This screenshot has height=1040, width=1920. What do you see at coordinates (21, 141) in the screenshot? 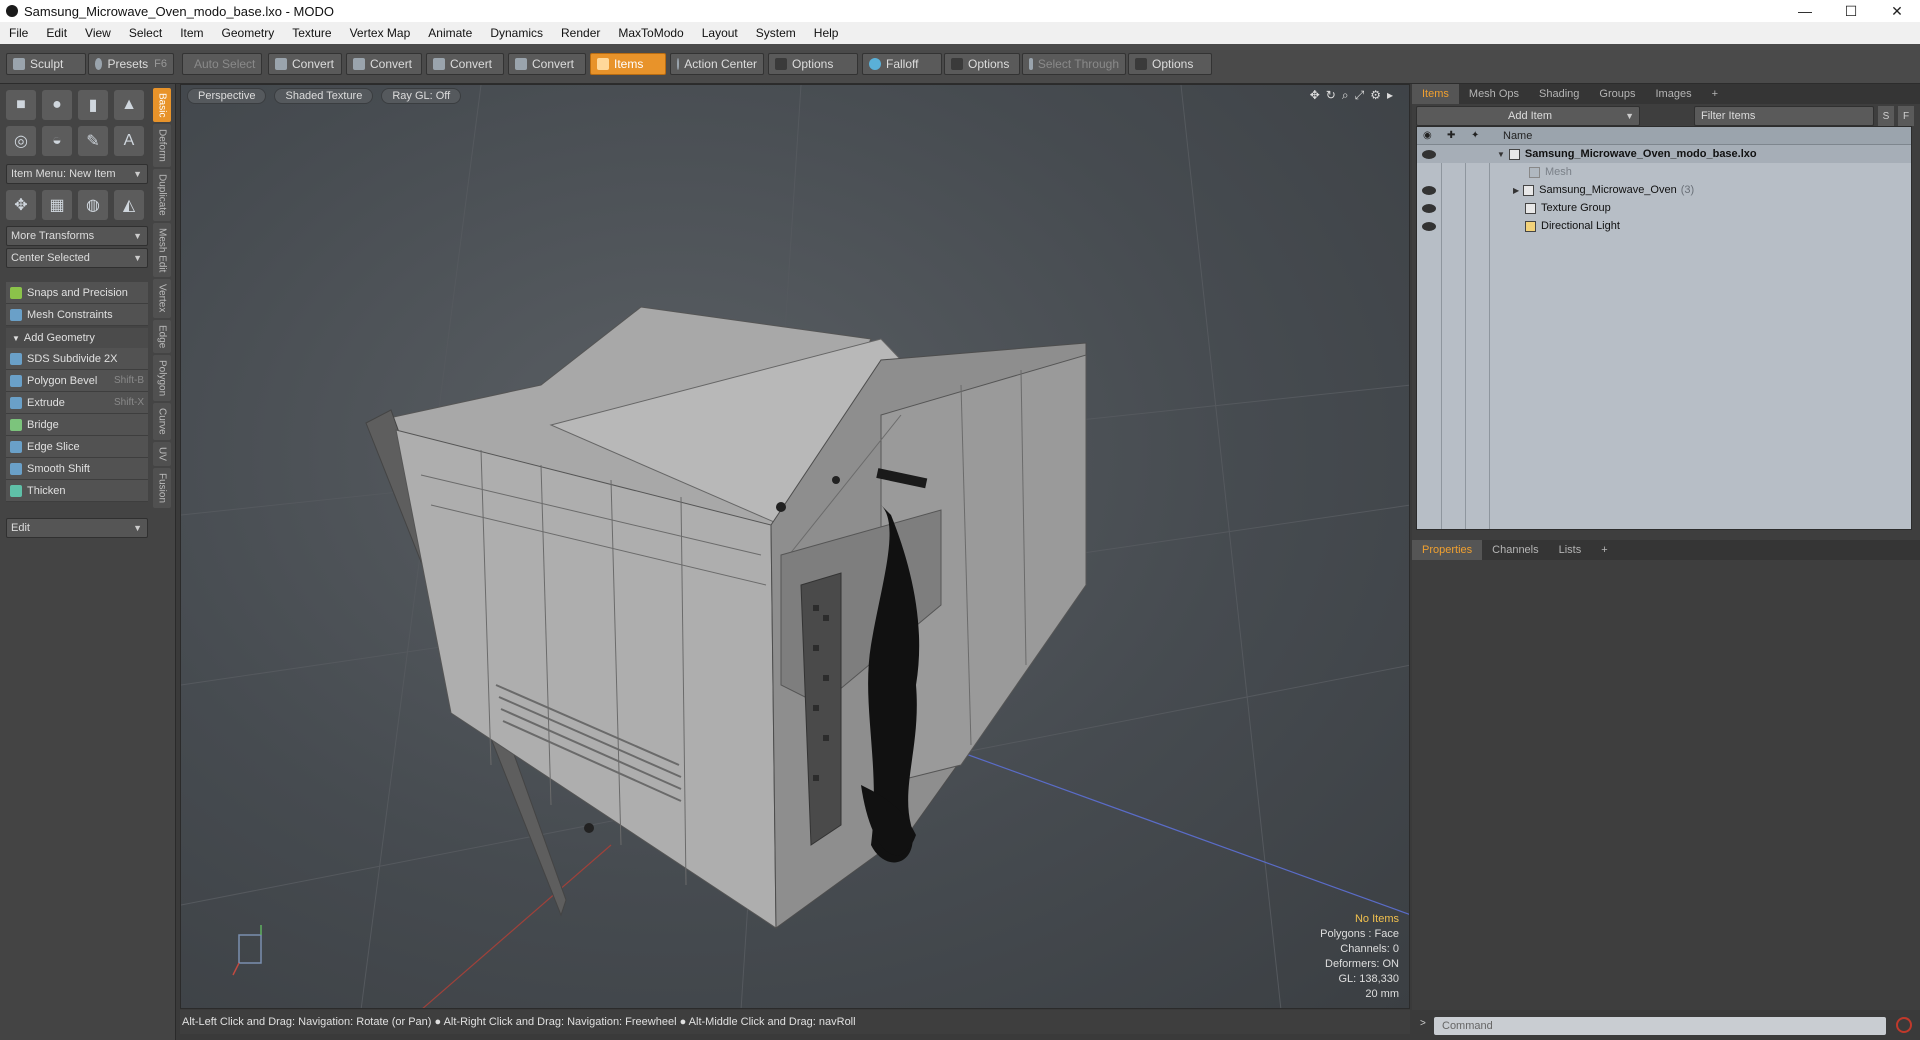
I see `torus-icon: ◎` at bounding box center [21, 141].